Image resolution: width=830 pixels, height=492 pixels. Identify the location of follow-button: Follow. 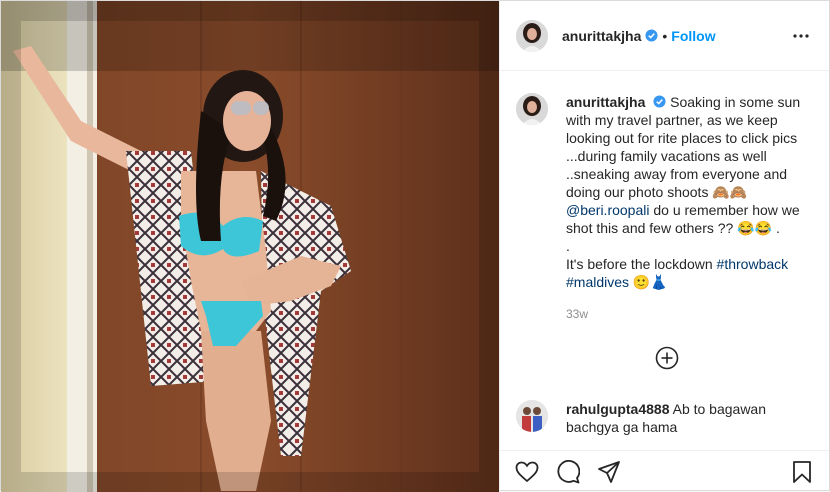
(693, 36).